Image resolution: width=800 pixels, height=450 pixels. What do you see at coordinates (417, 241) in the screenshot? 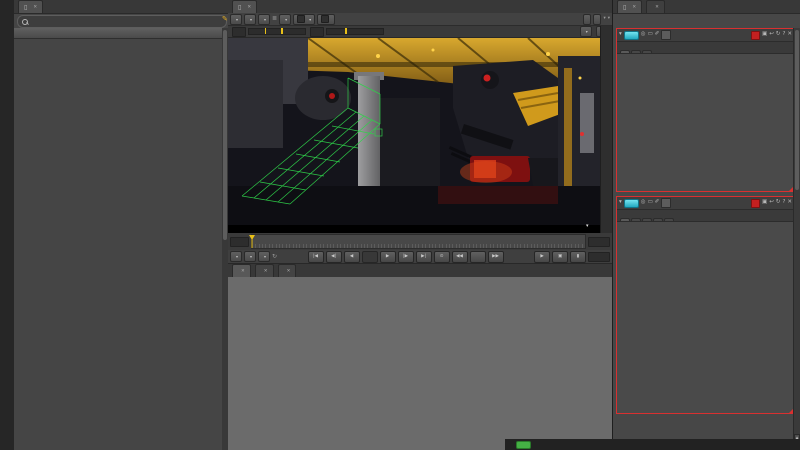
I see `timeline-ruler` at bounding box center [417, 241].